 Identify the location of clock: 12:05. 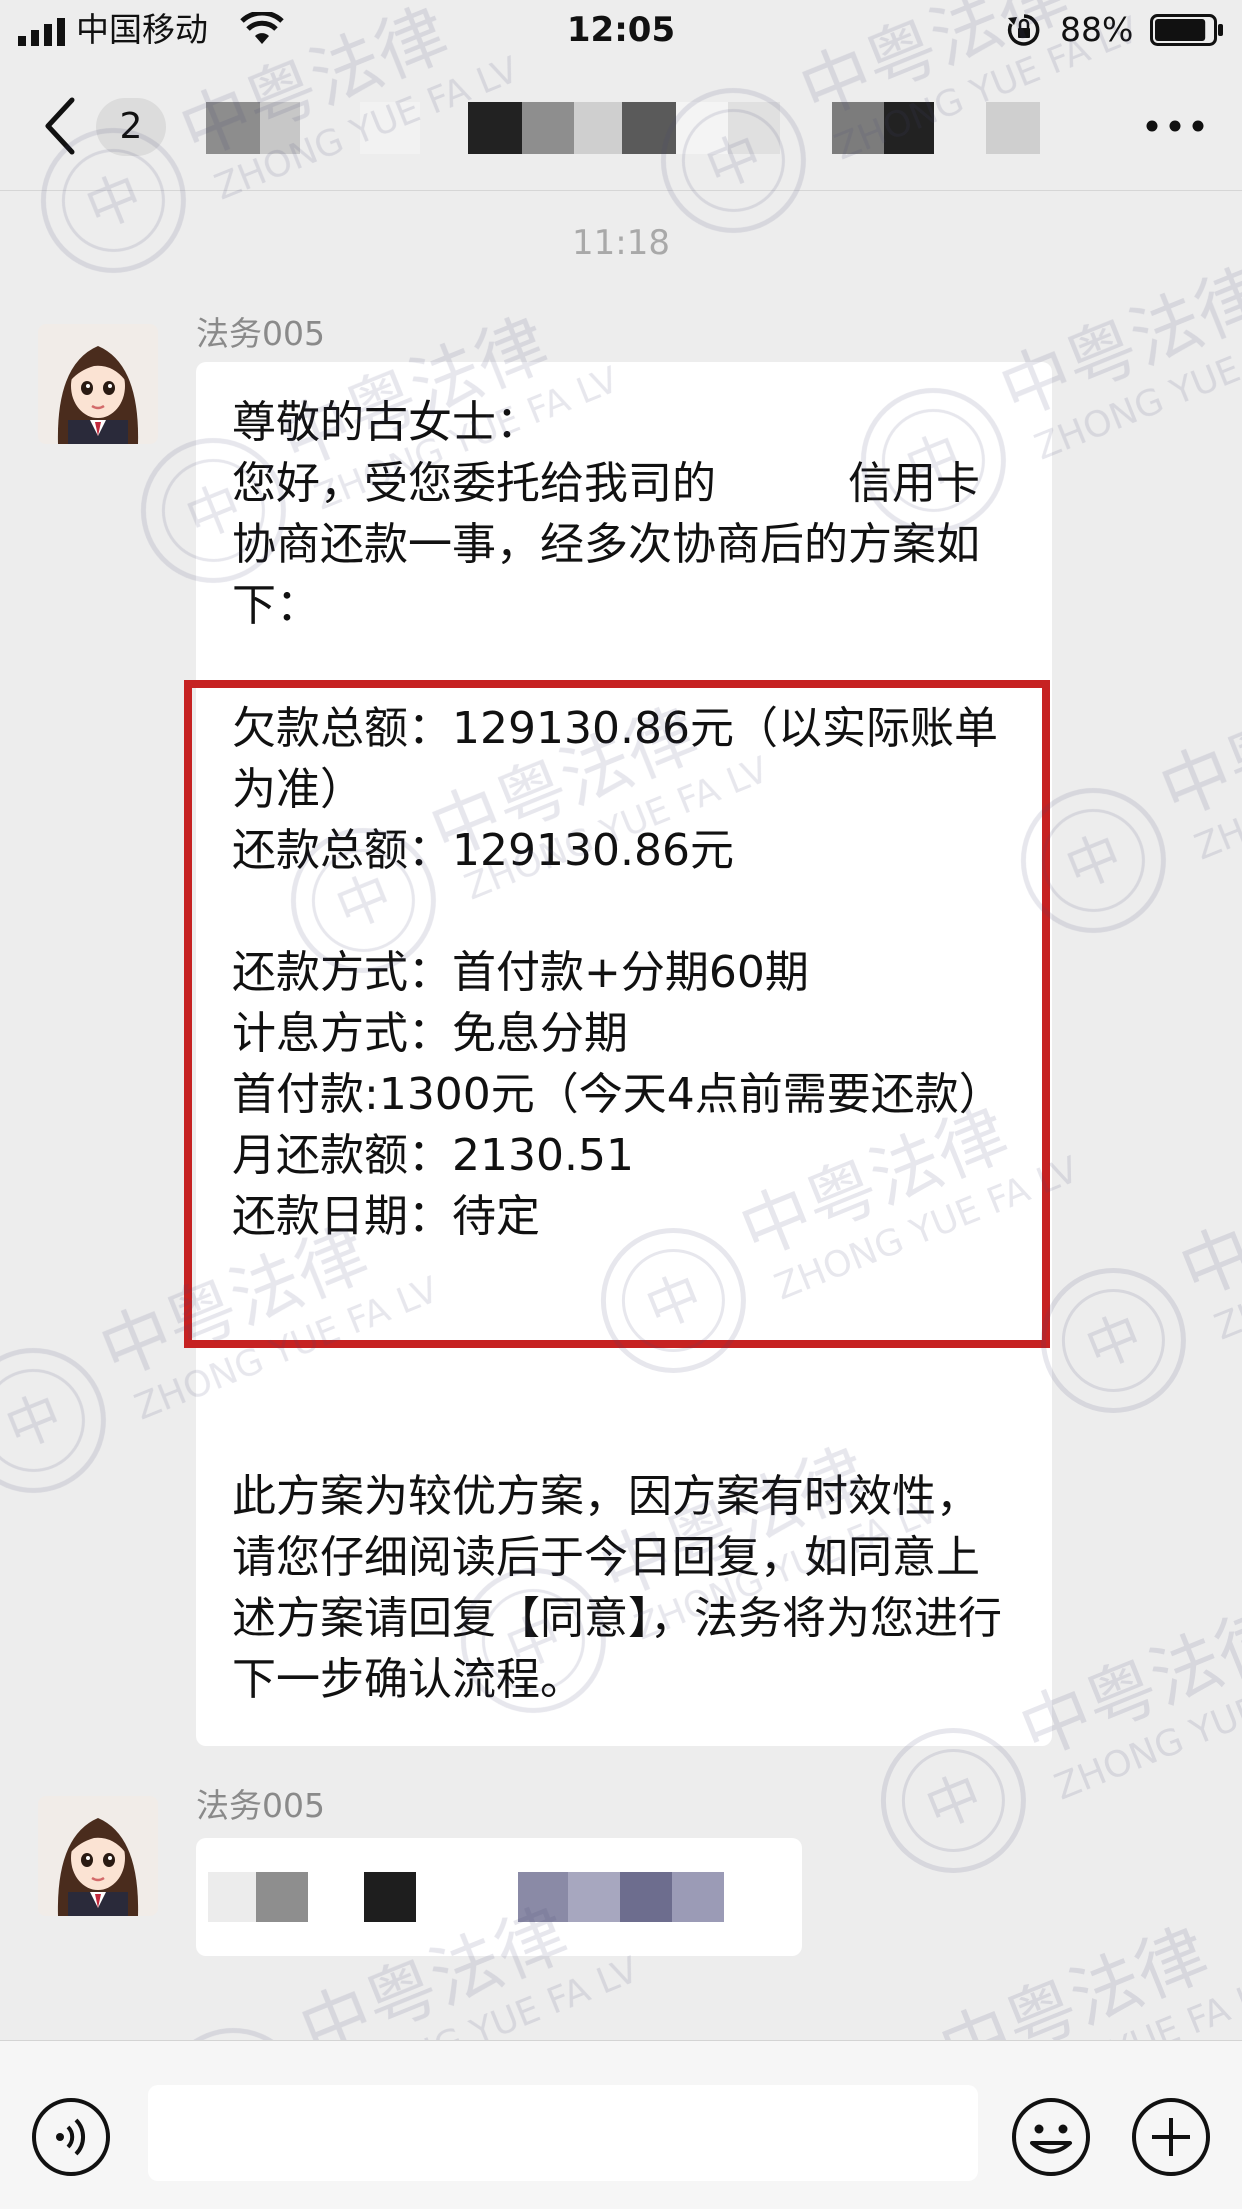
(621, 30).